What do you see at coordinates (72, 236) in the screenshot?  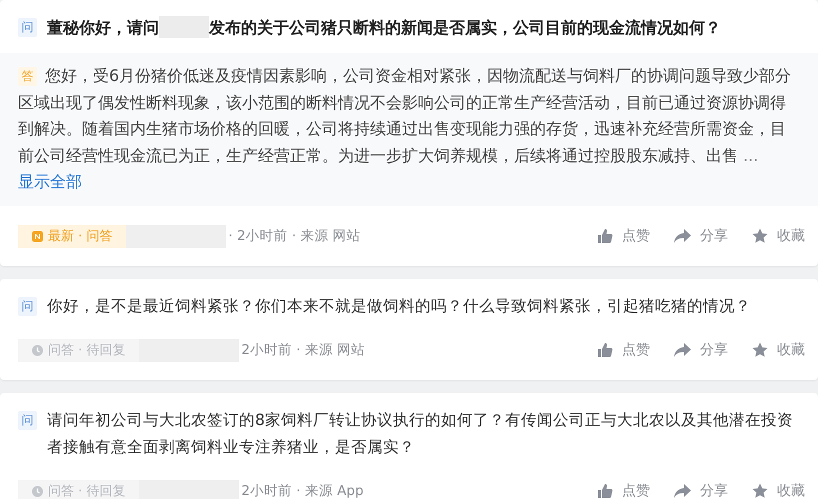 I see `status-tag: 最新 · 问答` at bounding box center [72, 236].